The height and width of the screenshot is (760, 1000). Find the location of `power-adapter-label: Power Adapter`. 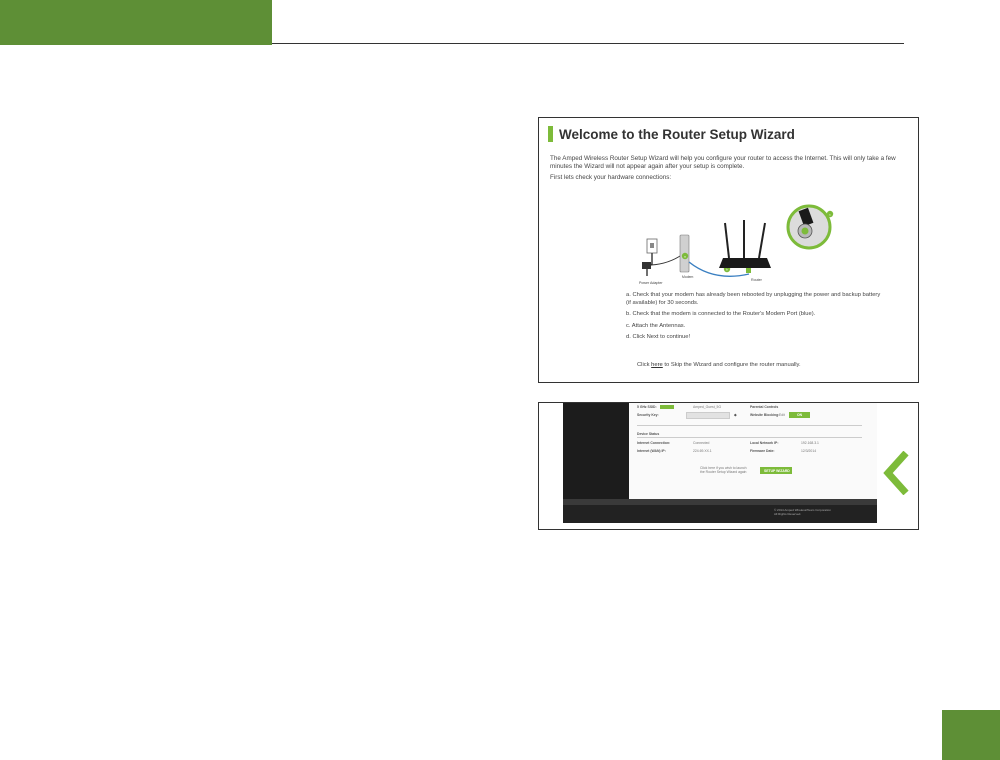

power-adapter-label: Power Adapter is located at coordinates (651, 283).